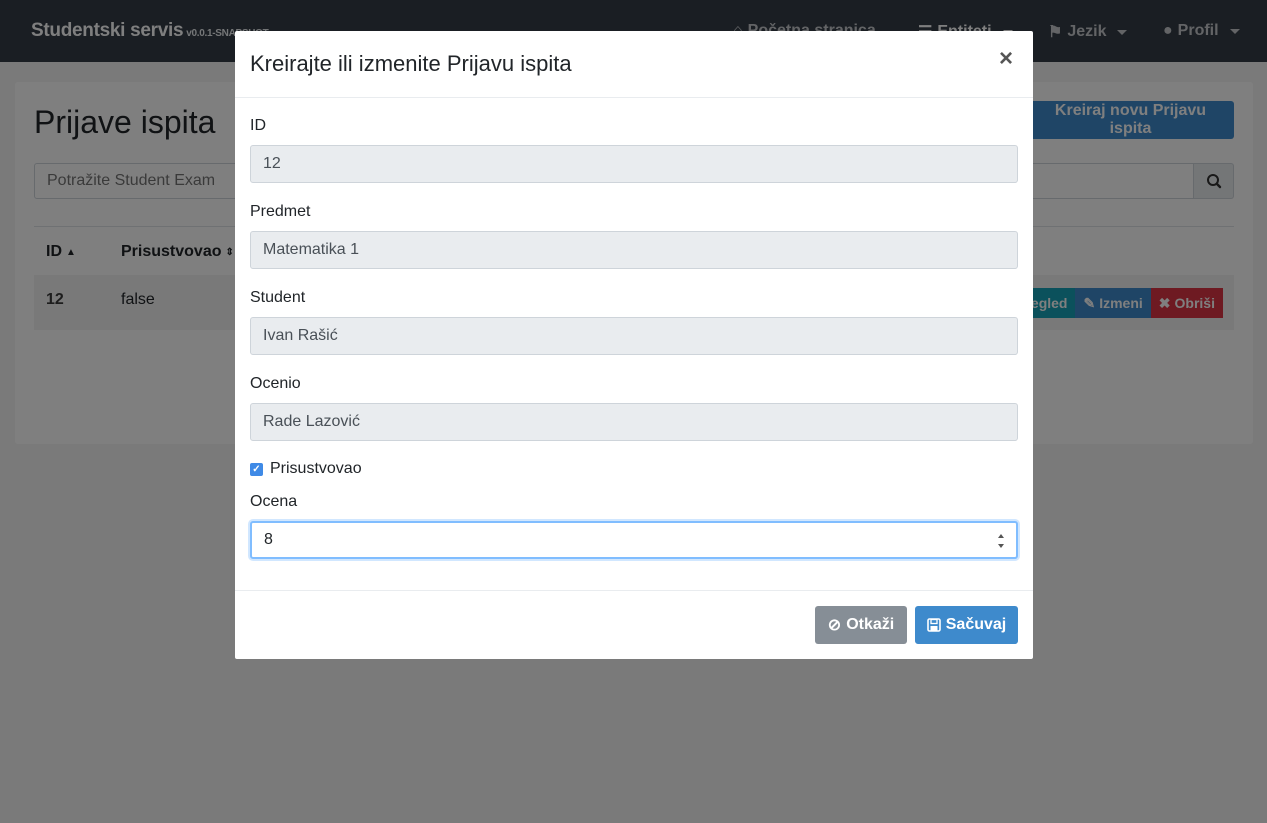  Describe the element at coordinates (634, 422) in the screenshot. I see `field-ocenio-input: Rade Lazović` at that location.